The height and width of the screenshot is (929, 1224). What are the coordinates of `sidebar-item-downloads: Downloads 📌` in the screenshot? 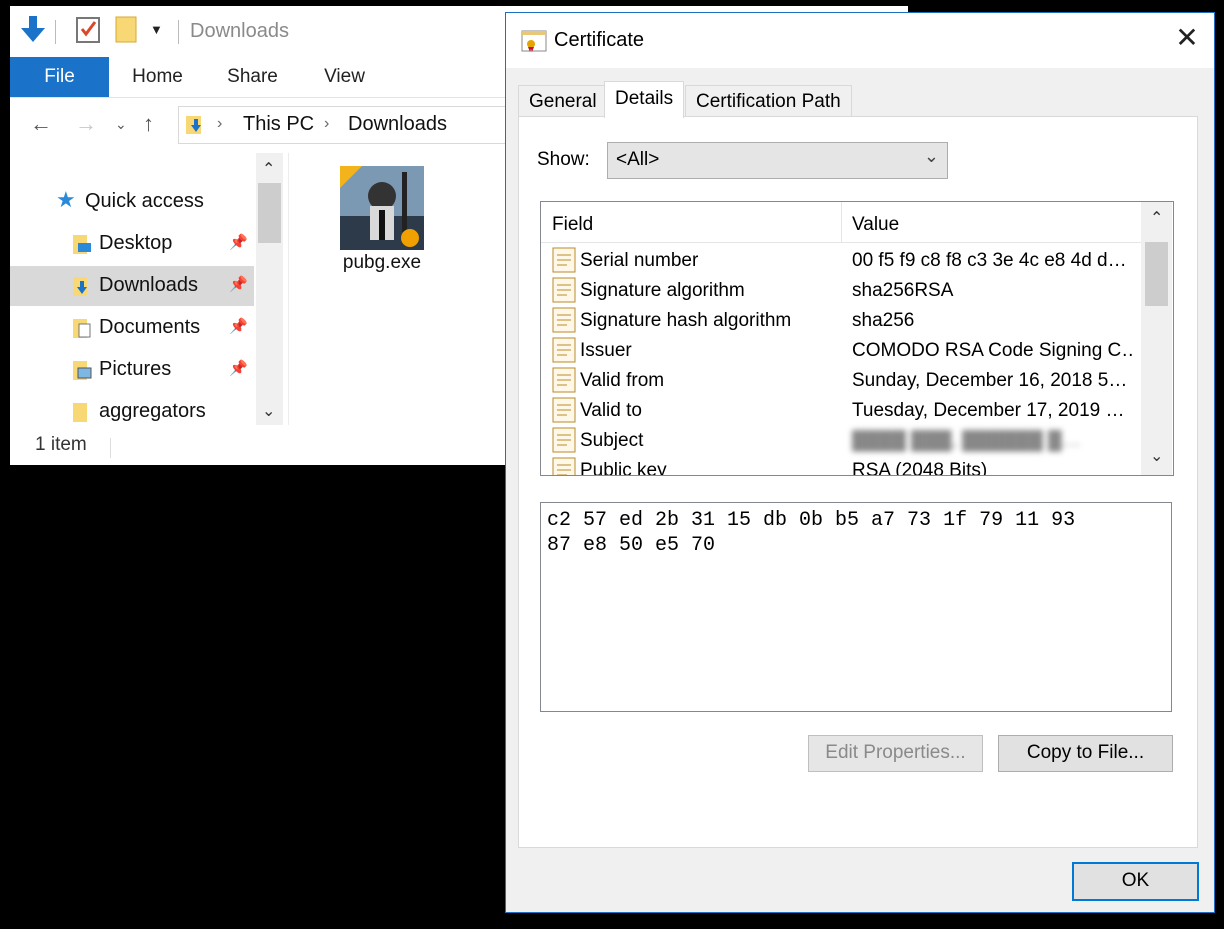 It's located at (132, 286).